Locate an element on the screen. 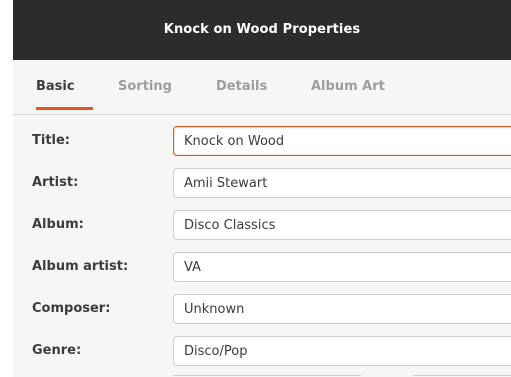 Image resolution: width=511 pixels, height=377 pixels. artist-input is located at coordinates (342, 183).